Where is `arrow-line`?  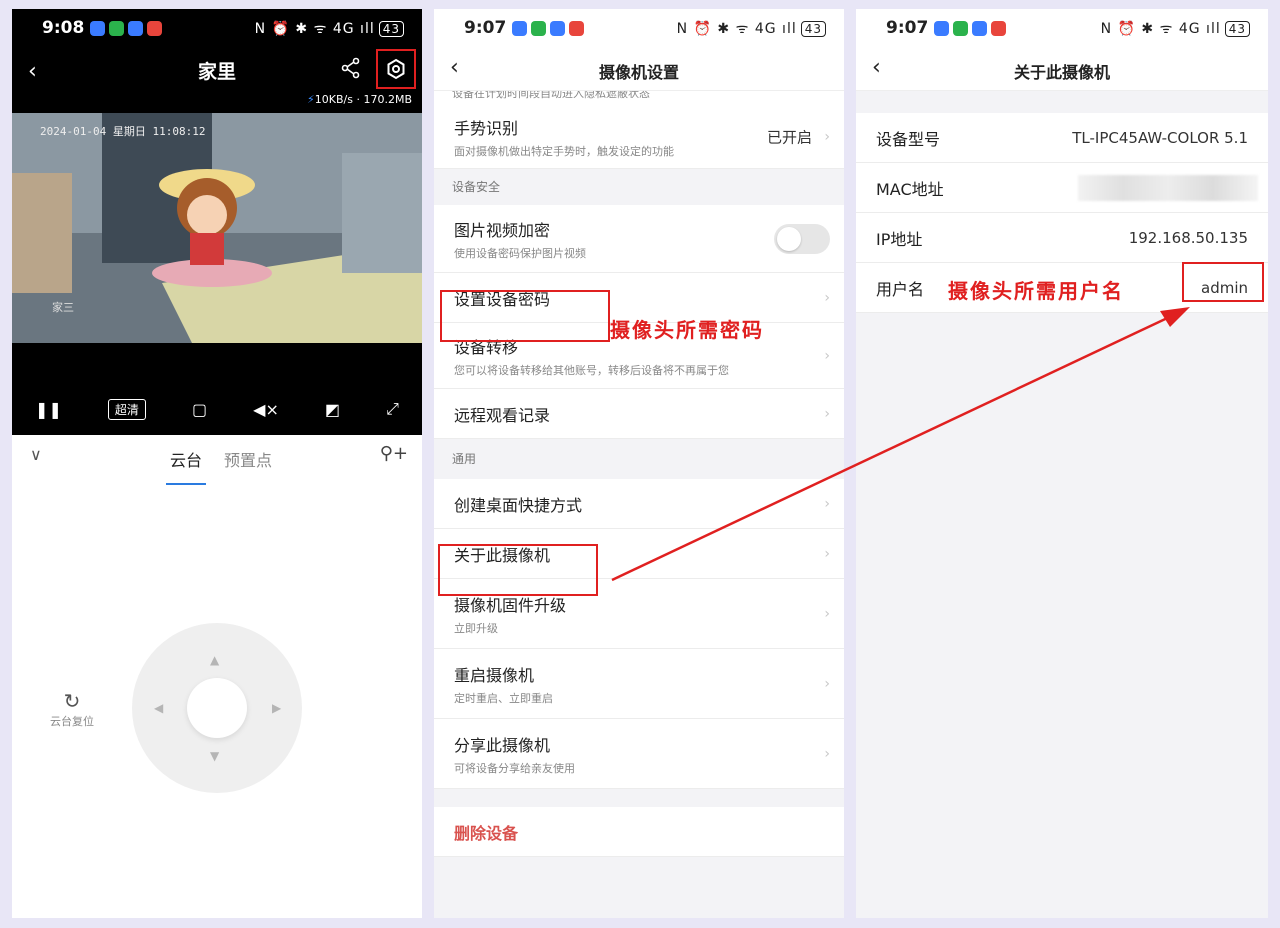 arrow-line is located at coordinates (895, 446).